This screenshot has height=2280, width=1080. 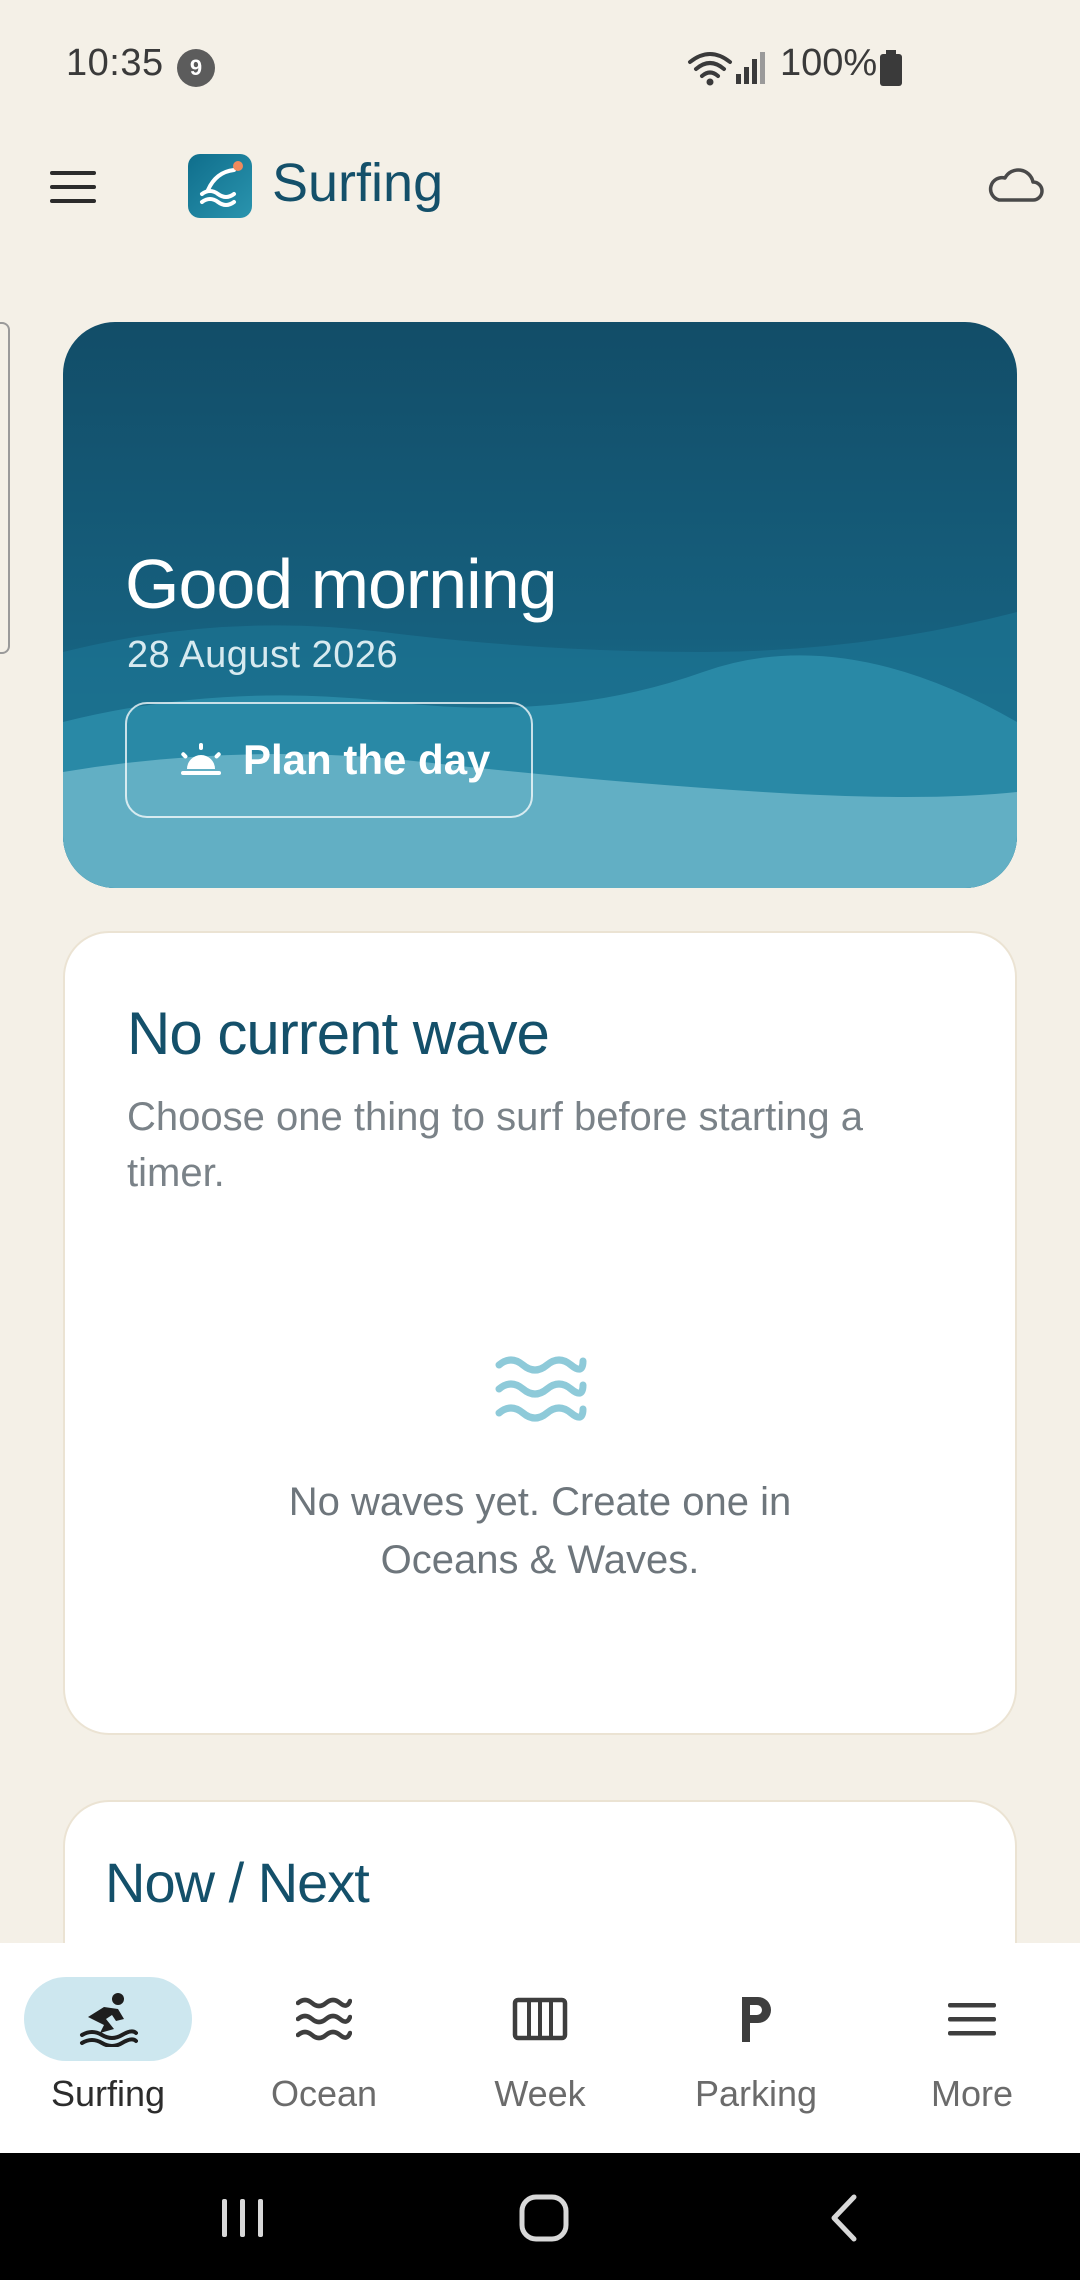 I want to click on current-date: 28 August 2026, so click(x=263, y=655).